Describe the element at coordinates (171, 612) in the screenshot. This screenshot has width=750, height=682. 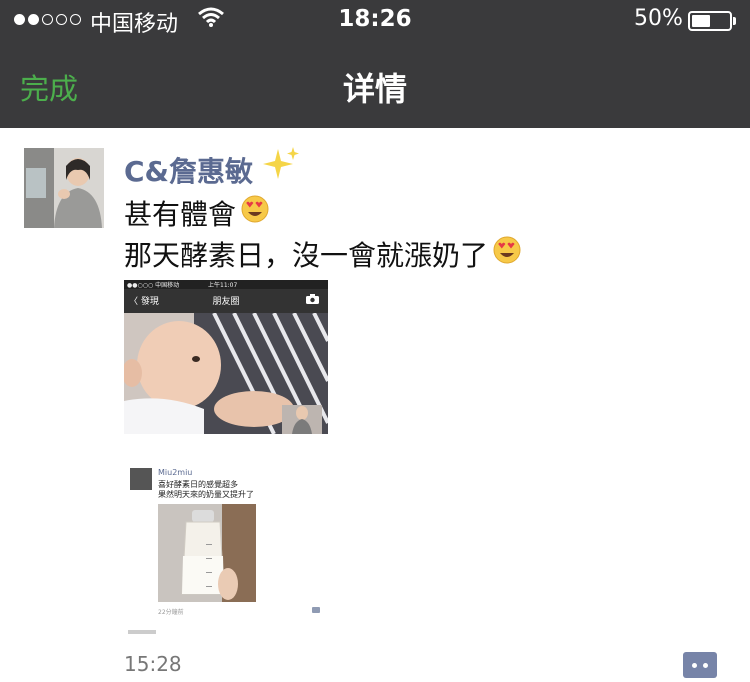
I see `inner-timestamp: 22分鐘前` at that location.